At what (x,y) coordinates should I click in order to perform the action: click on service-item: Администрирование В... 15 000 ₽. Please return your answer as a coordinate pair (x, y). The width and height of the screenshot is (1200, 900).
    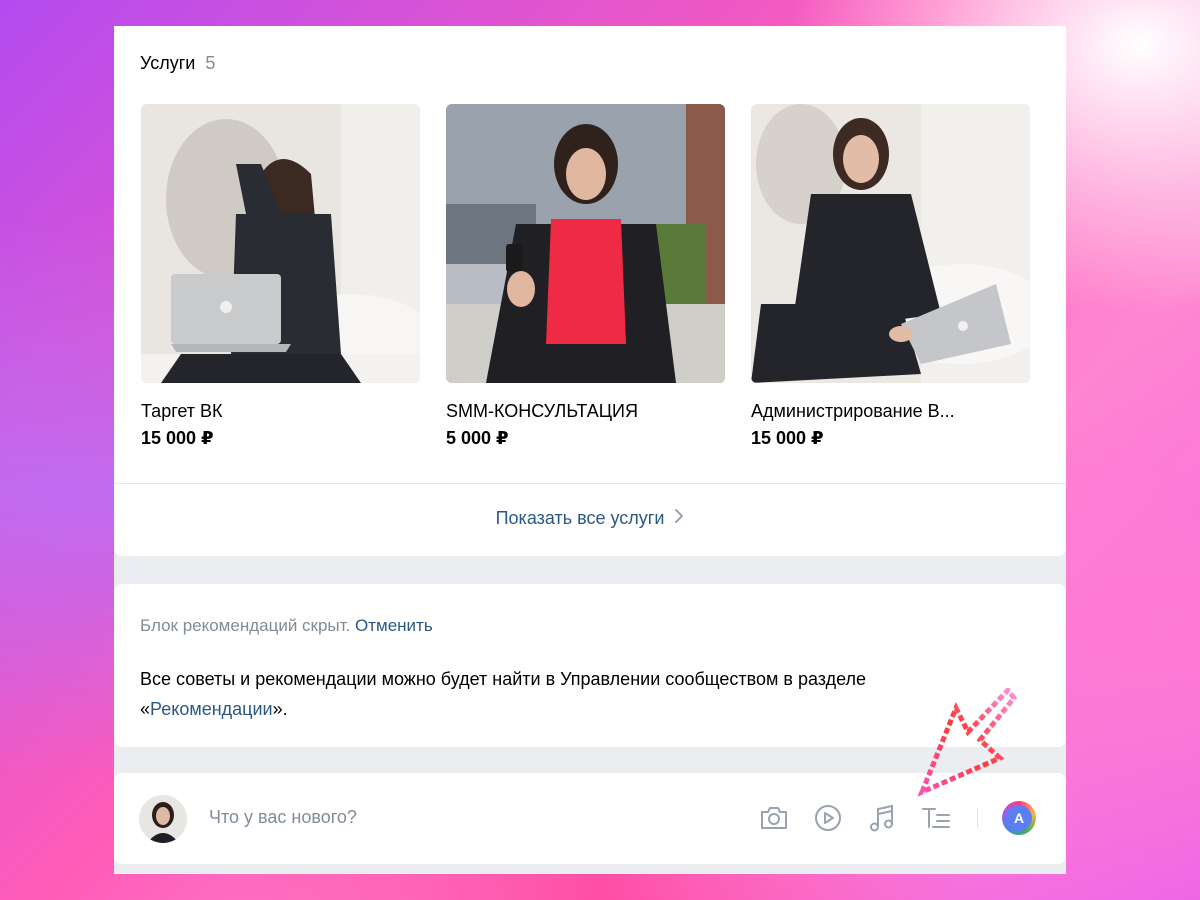
    Looking at the image, I should click on (890, 276).